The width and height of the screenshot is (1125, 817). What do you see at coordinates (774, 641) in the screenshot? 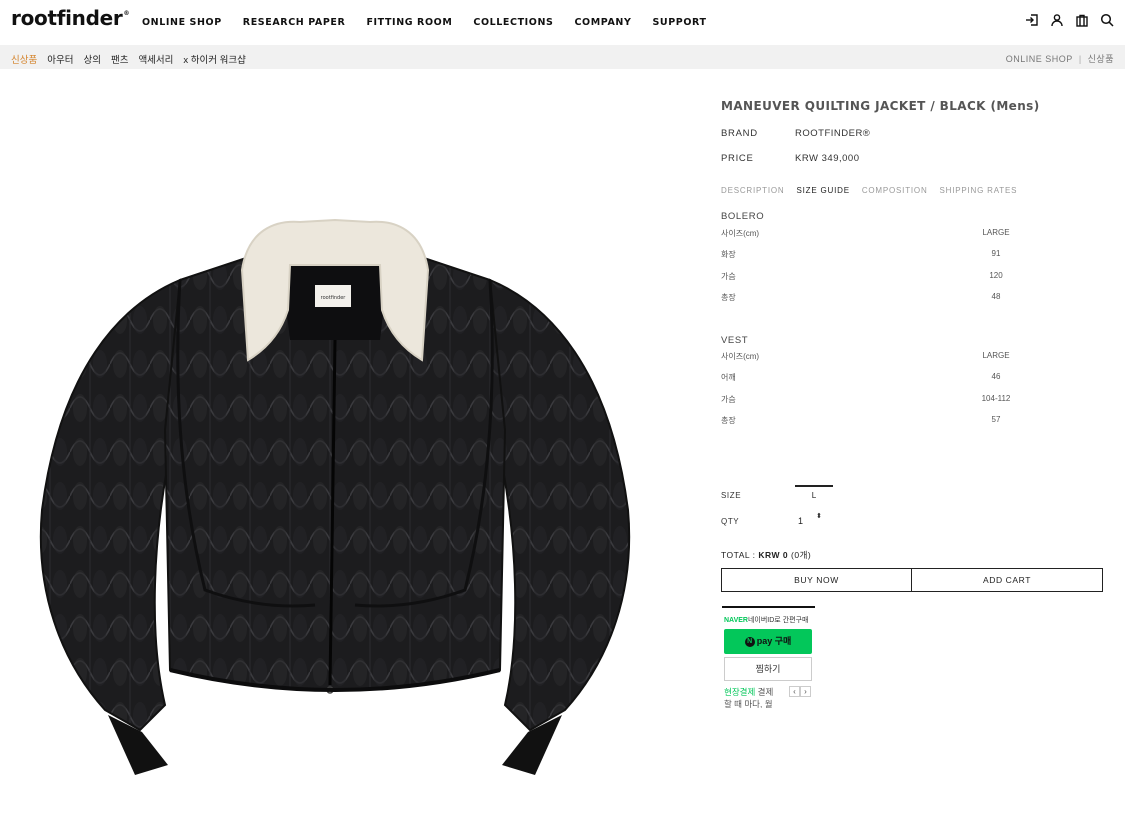
I see `naver-pay-label: pay 구매` at bounding box center [774, 641].